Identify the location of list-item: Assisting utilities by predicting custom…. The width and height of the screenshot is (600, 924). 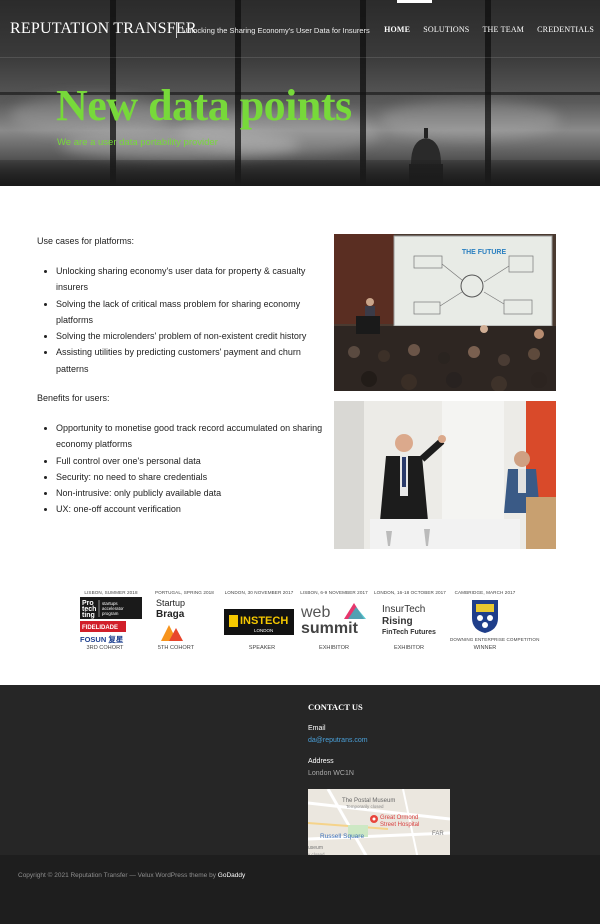
(191, 360).